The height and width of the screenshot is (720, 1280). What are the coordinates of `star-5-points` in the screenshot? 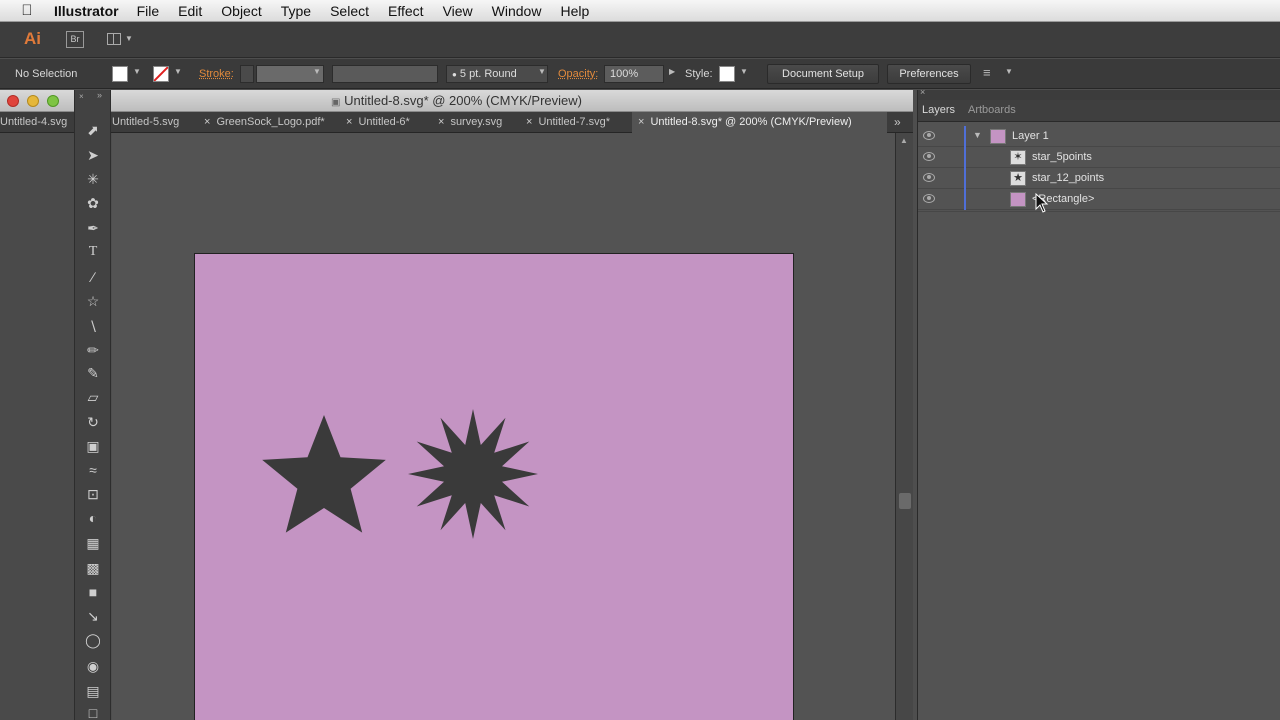 It's located at (324, 474).